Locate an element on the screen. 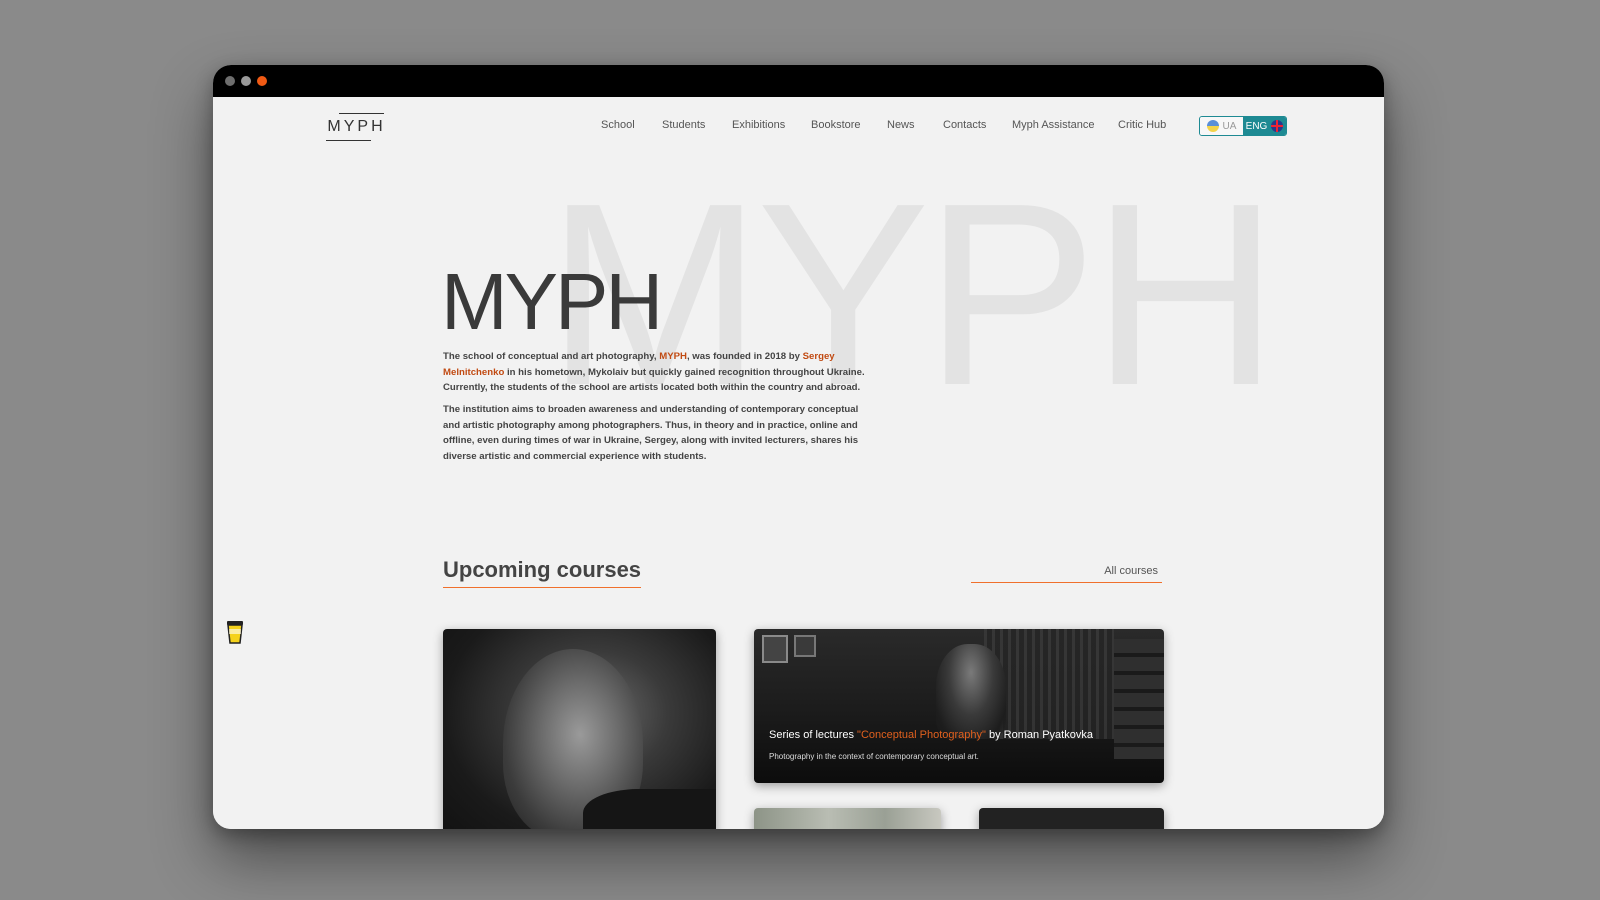 The image size is (1600, 900). bookshelf is located at coordinates (1139, 699).